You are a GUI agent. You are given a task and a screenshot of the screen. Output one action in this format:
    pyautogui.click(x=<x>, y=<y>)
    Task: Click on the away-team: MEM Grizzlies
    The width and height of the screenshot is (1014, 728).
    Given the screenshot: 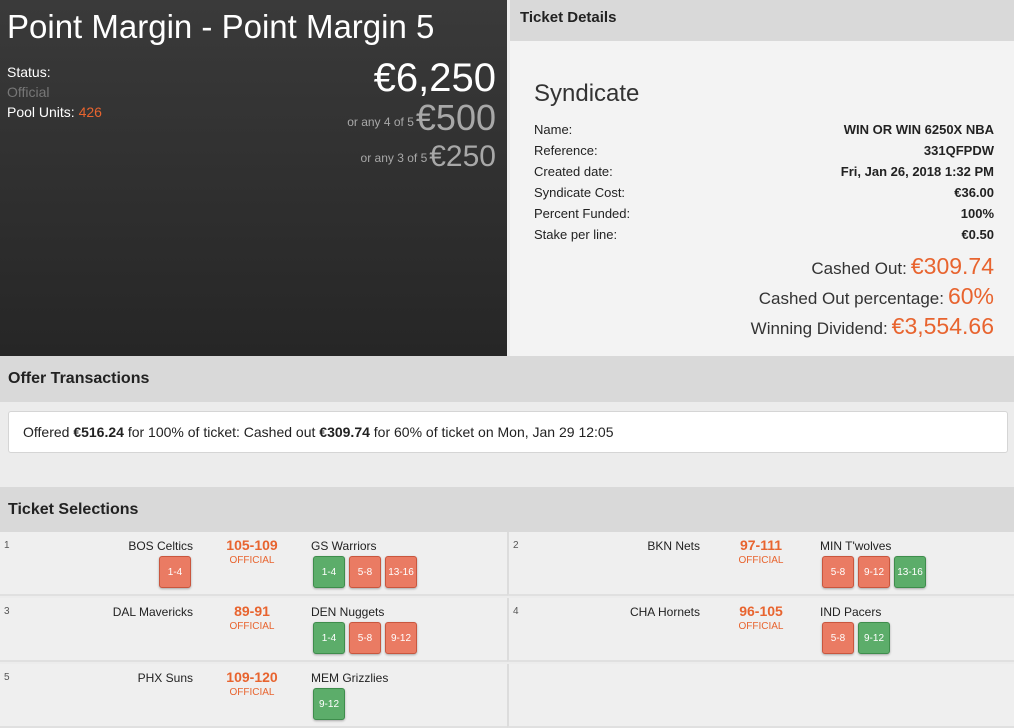 What is the action you would take?
    pyautogui.click(x=350, y=678)
    